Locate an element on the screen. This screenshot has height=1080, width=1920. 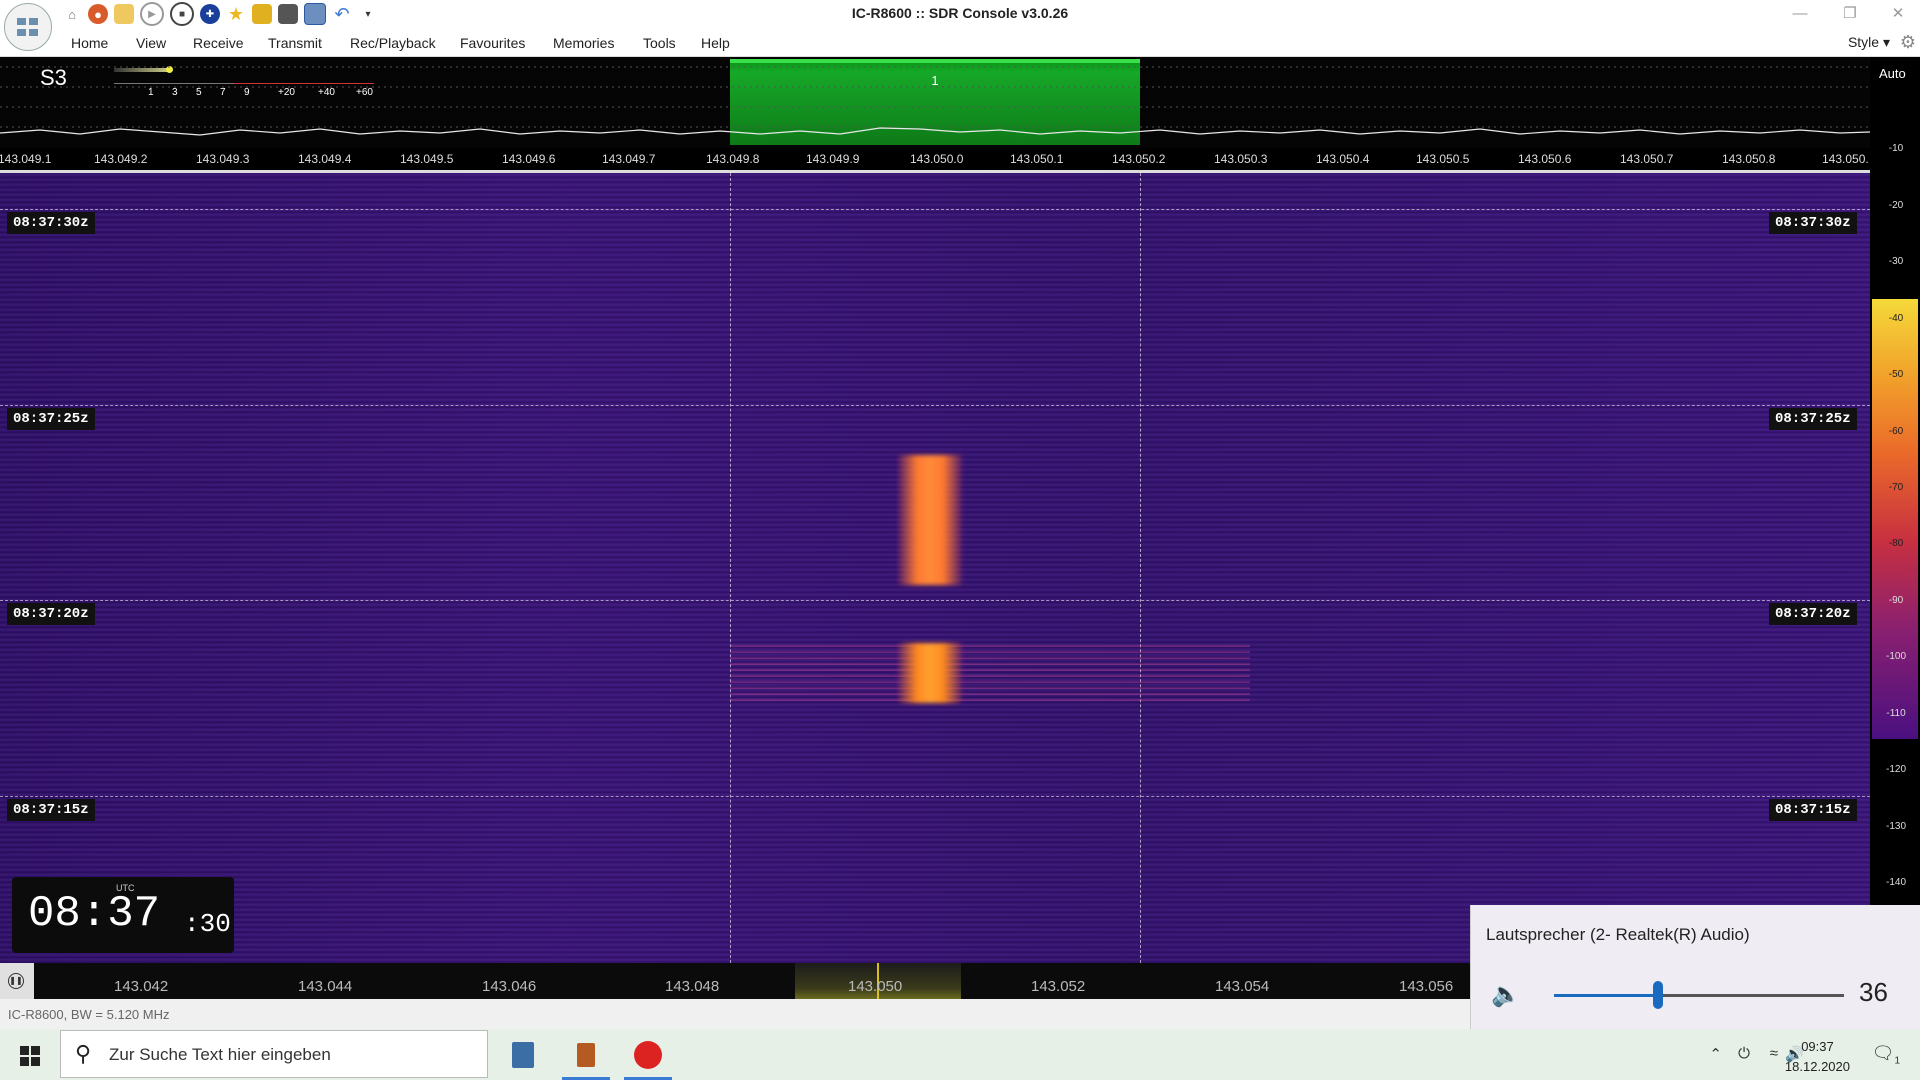
menu-receive: Receive is located at coordinates (218, 43).